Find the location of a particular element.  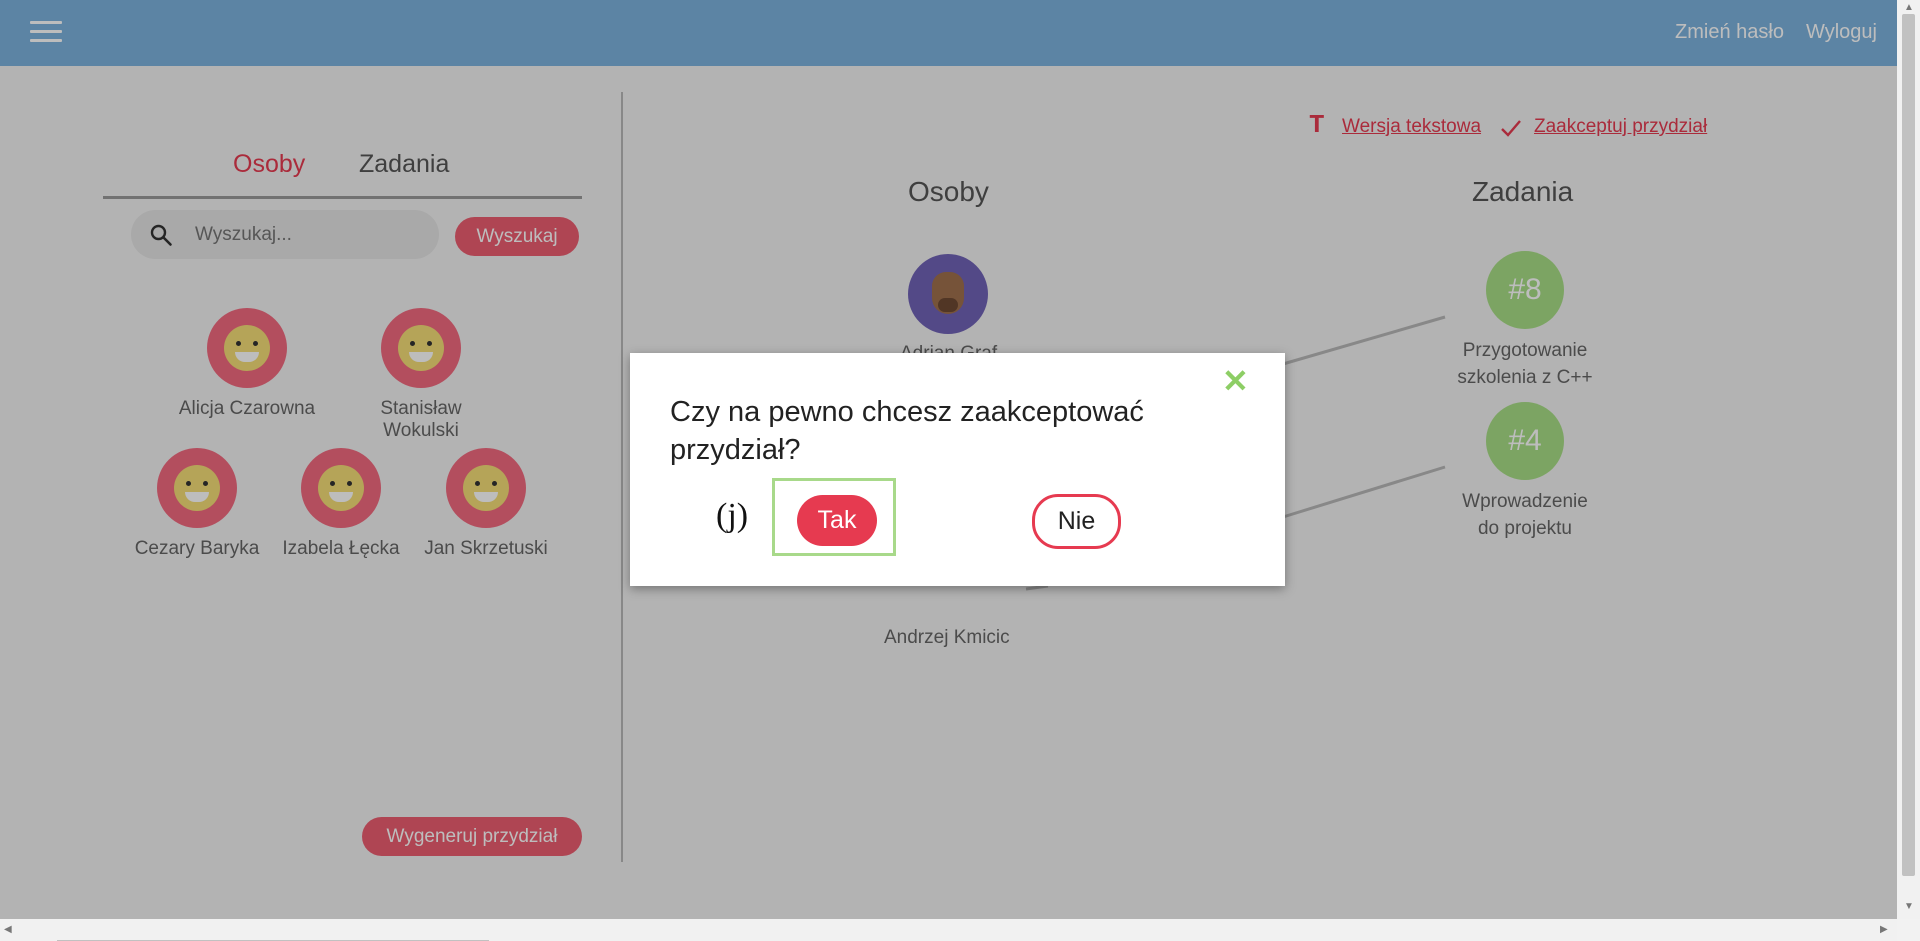

no-button: Nie is located at coordinates (1076, 521).